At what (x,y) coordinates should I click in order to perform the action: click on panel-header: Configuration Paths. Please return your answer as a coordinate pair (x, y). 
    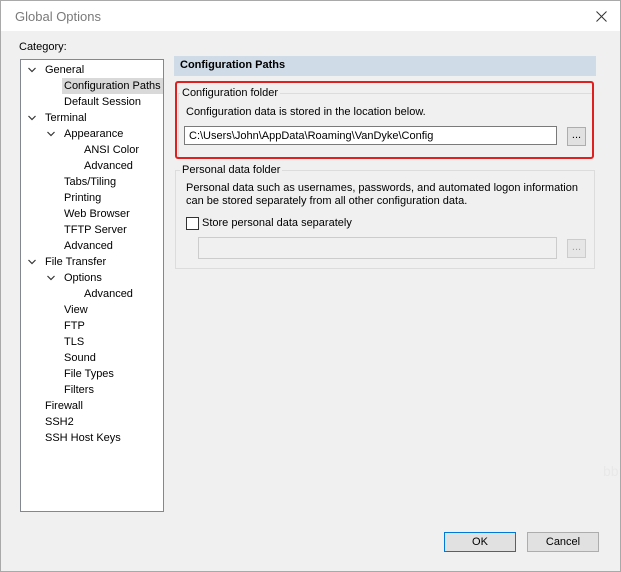
    Looking at the image, I should click on (385, 66).